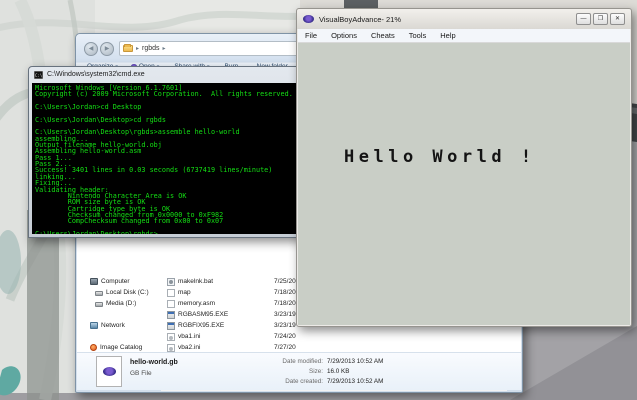 The height and width of the screenshot is (400, 637). What do you see at coordinates (196, 281) in the screenshot?
I see `file-name: makelnk.bat` at bounding box center [196, 281].